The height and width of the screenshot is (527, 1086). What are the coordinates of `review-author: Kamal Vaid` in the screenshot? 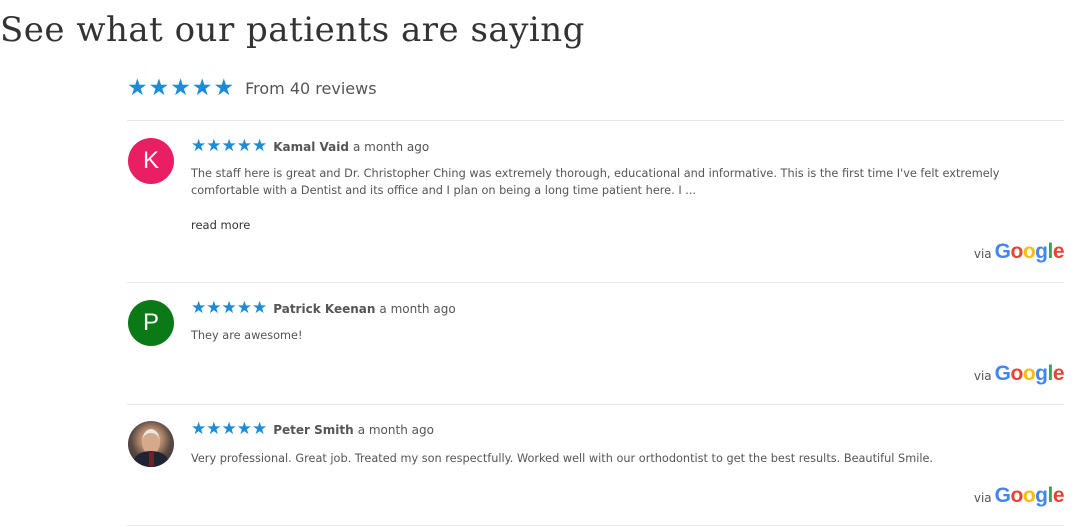 It's located at (311, 146).